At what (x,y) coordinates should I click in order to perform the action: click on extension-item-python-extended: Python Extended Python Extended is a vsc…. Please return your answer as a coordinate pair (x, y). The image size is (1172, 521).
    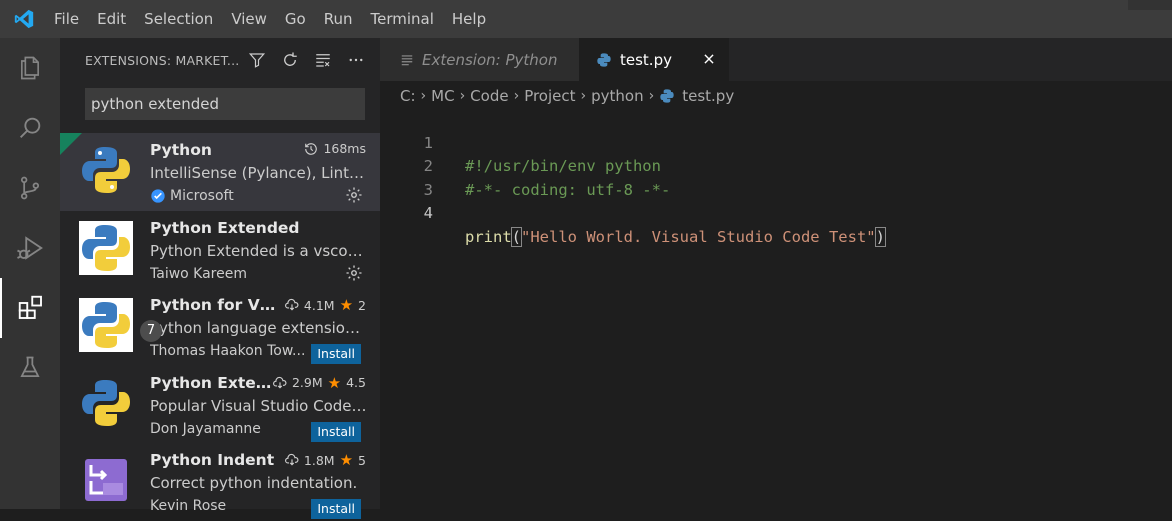
    Looking at the image, I should click on (220, 250).